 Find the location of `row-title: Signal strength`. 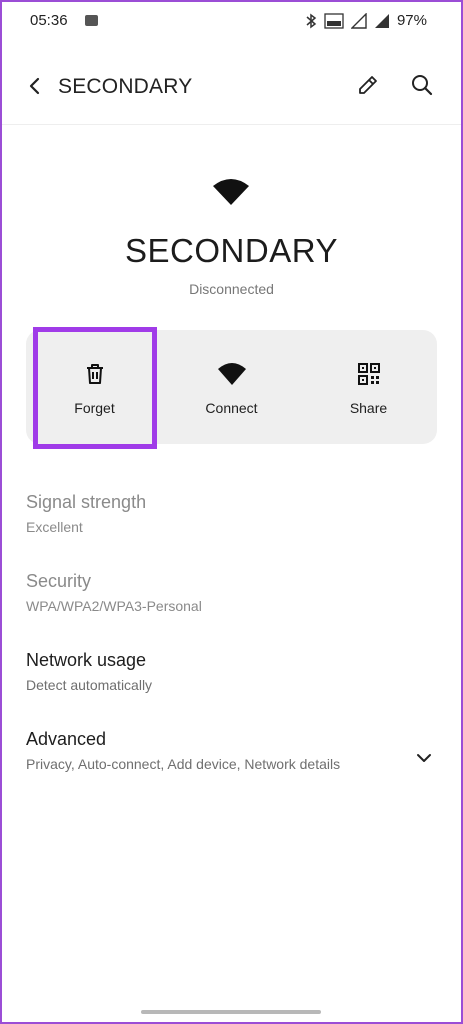

row-title: Signal strength is located at coordinates (86, 502).